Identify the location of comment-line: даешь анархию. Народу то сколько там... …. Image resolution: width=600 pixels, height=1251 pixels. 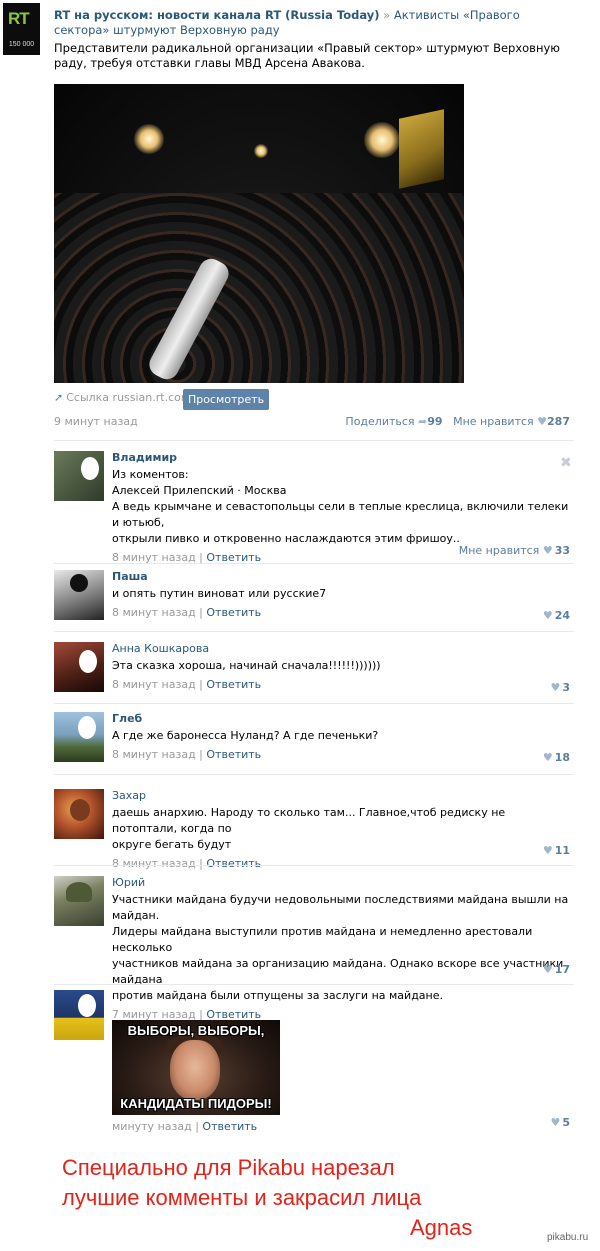
(309, 820).